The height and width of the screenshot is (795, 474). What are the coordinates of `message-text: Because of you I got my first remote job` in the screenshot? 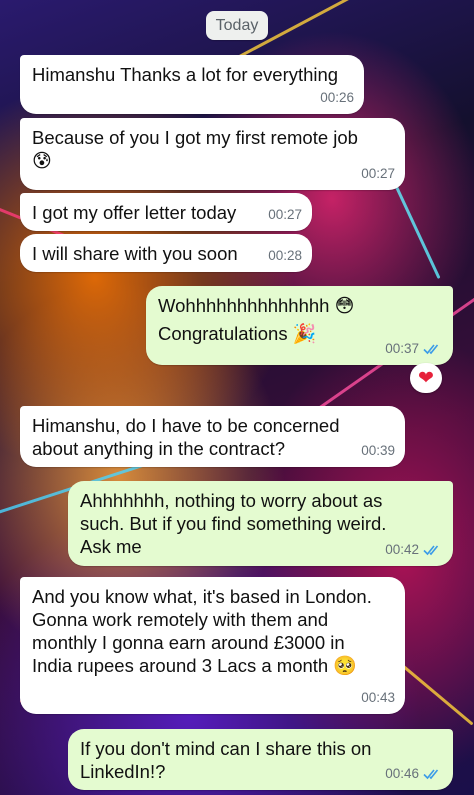 It's located at (195, 137).